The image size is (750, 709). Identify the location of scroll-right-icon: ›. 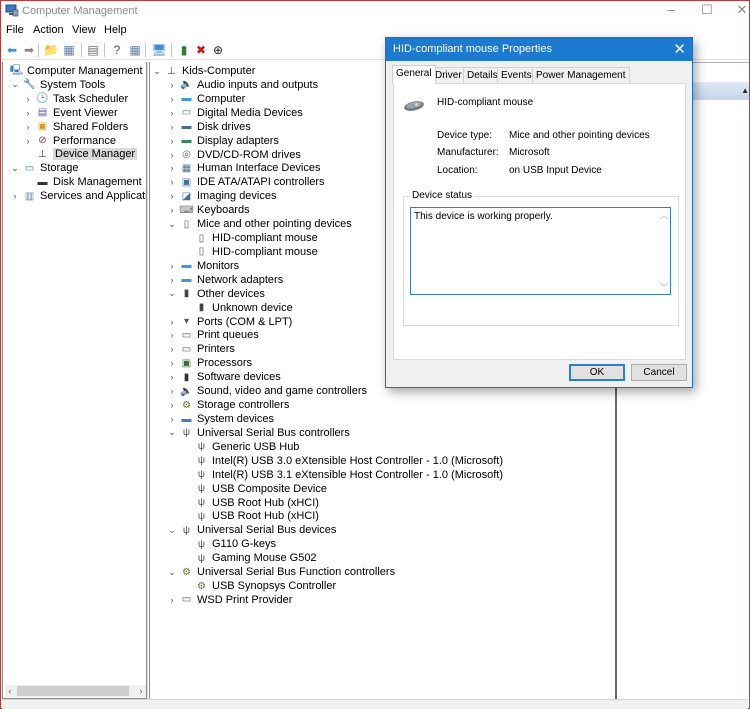
(141, 691).